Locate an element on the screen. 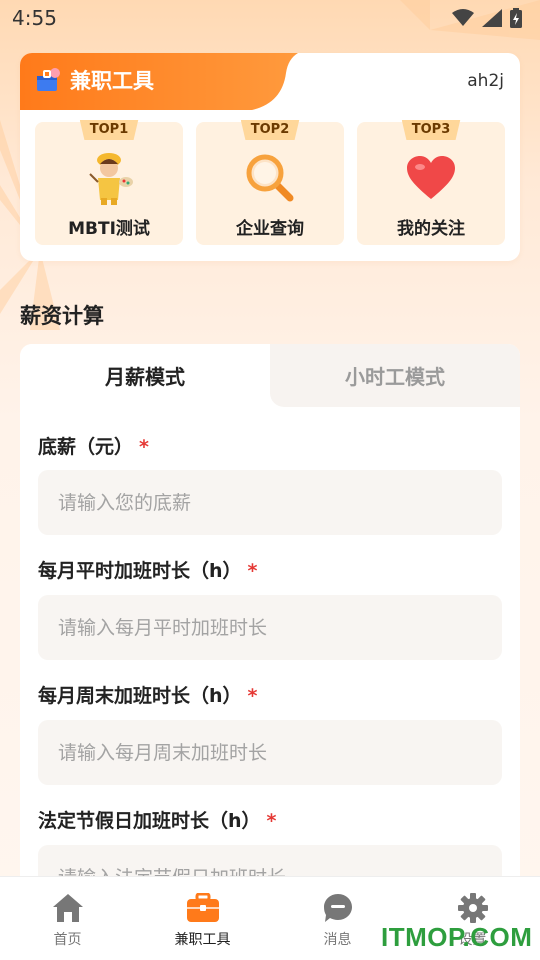 Image resolution: width=540 pixels, height=960 pixels. weekday-overtime-label: 每月平时加班时长（h） * is located at coordinates (147, 569).